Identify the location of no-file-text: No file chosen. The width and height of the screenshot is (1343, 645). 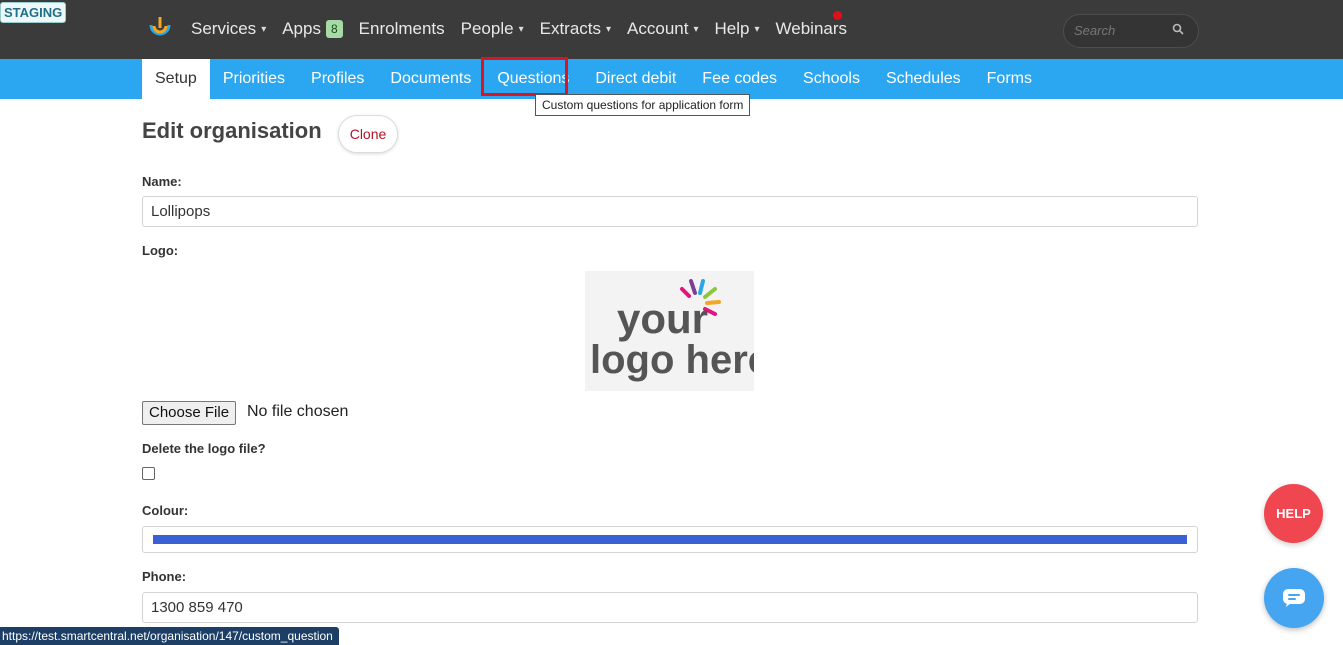
(298, 411).